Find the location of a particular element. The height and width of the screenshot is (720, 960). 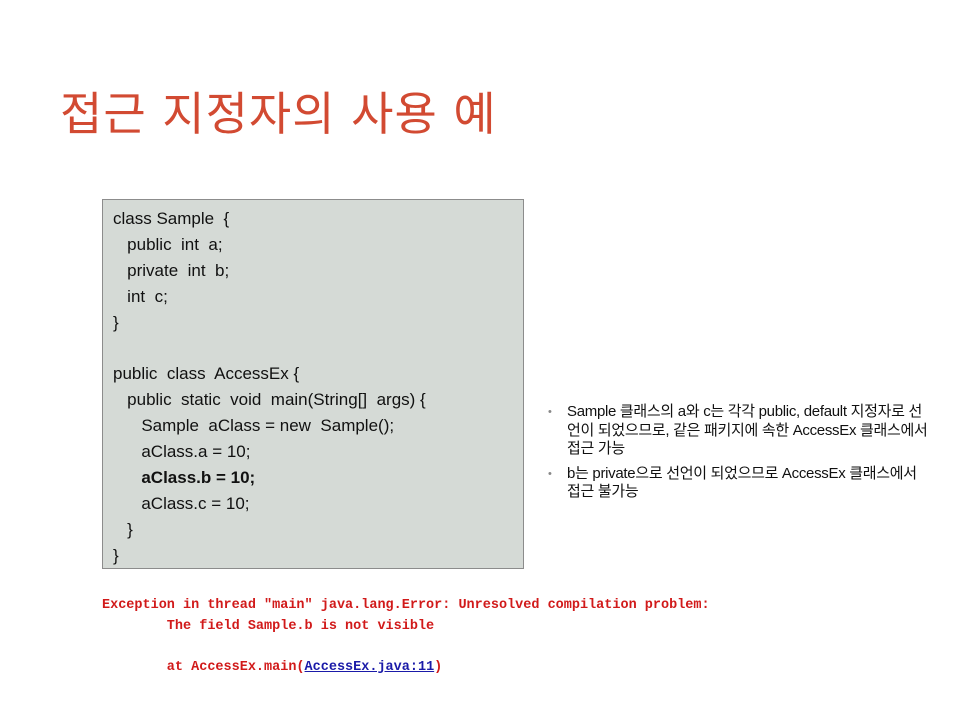

stack-trace-suffix: ) is located at coordinates (438, 667).